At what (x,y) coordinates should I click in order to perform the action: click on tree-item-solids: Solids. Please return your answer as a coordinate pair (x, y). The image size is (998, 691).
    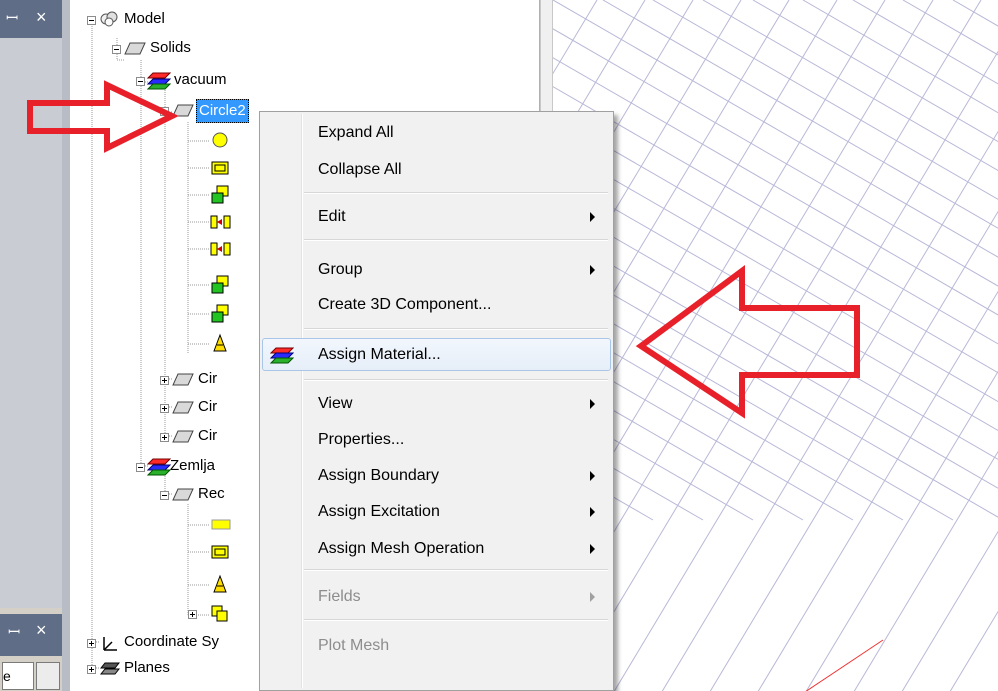
    Looking at the image, I should click on (212, 49).